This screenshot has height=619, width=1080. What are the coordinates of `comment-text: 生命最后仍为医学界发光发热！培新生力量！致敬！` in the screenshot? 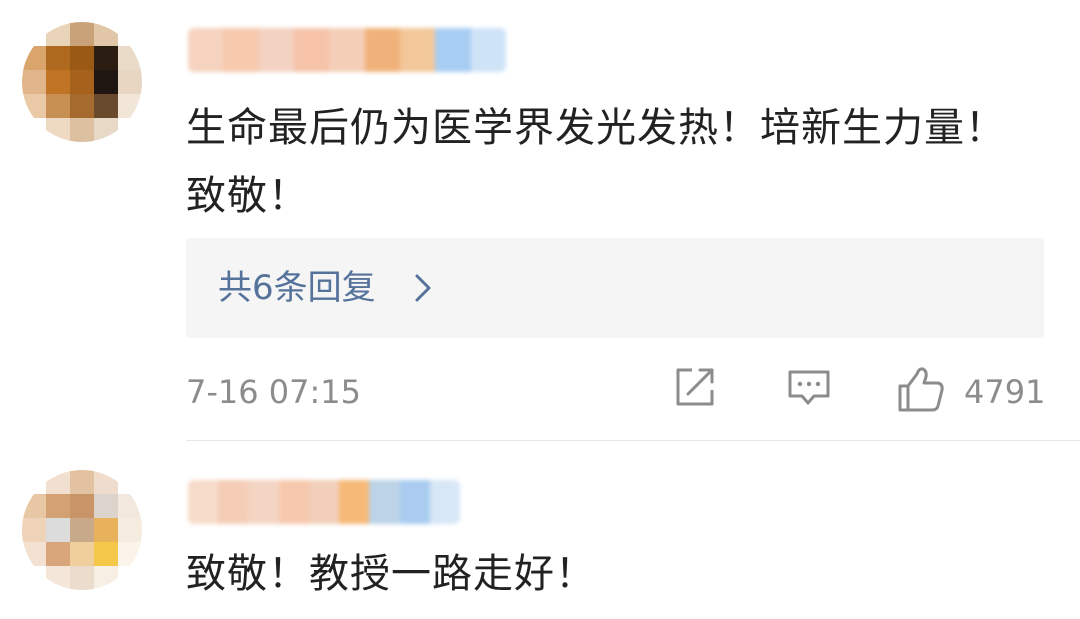 It's located at (596, 162).